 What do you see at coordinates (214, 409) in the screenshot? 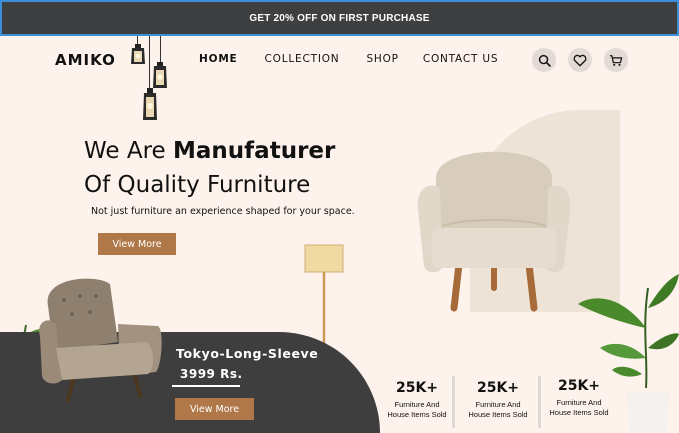
I see `product-view-more-button: View More` at bounding box center [214, 409].